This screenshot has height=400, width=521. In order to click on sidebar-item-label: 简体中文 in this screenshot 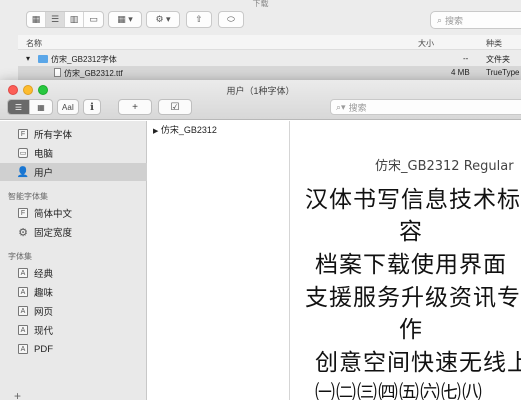, I will do `click(53, 214)`.